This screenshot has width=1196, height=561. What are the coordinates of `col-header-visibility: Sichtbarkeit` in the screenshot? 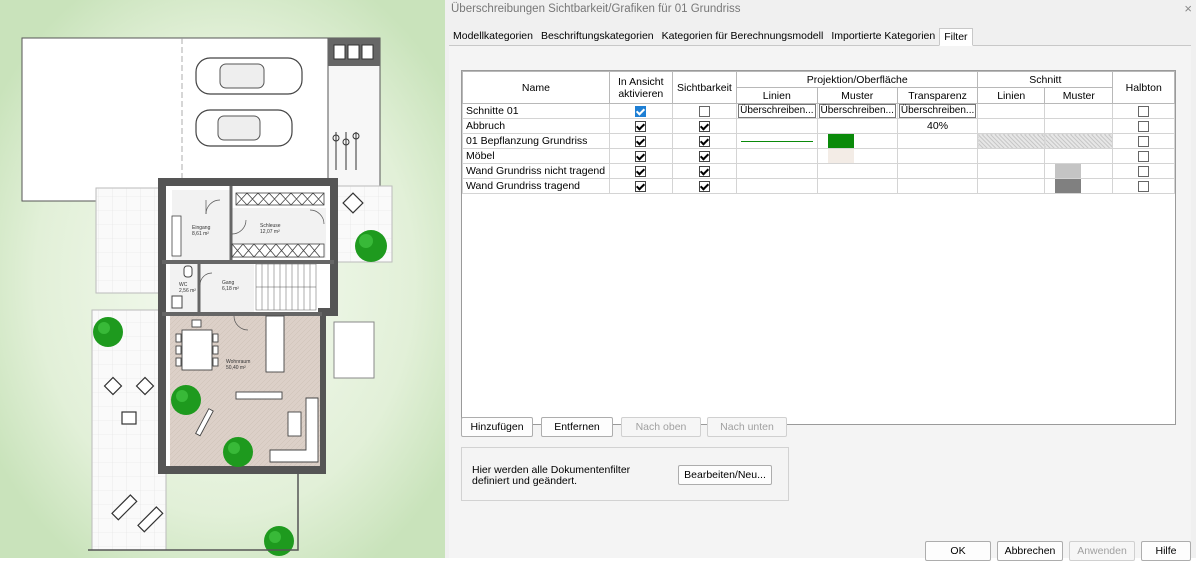 It's located at (704, 87).